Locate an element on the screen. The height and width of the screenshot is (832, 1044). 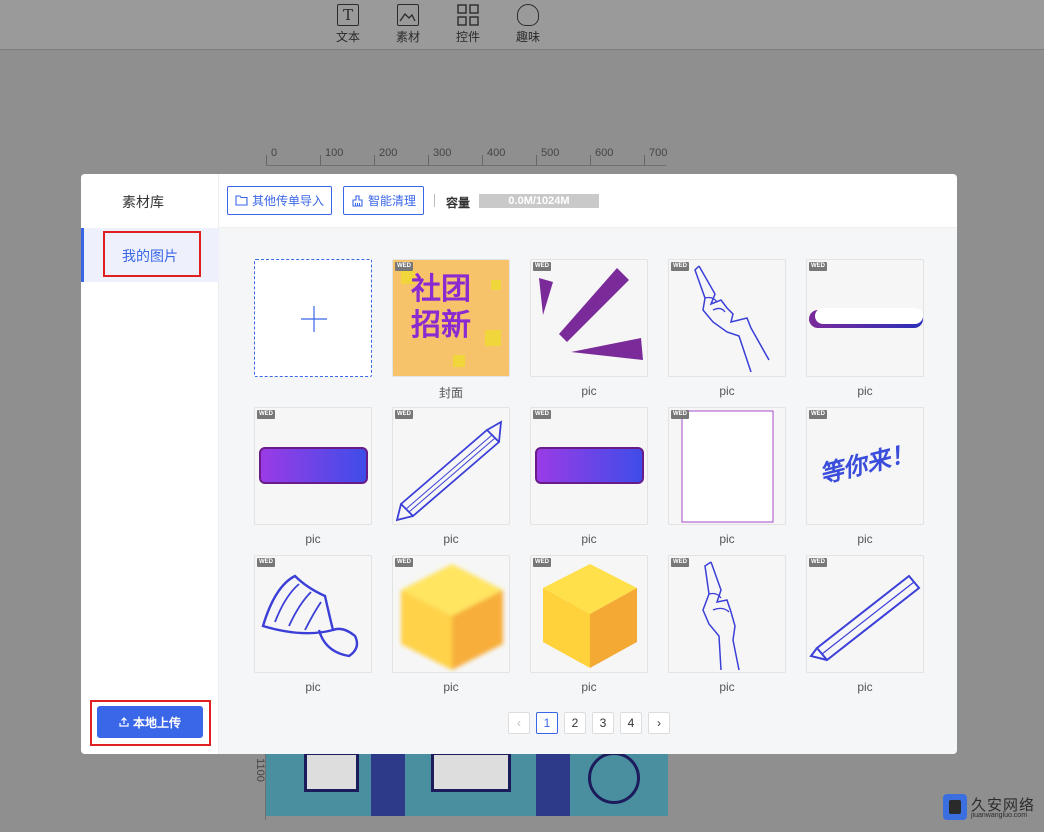
local-upload-button: 本地上传 is located at coordinates (150, 722).